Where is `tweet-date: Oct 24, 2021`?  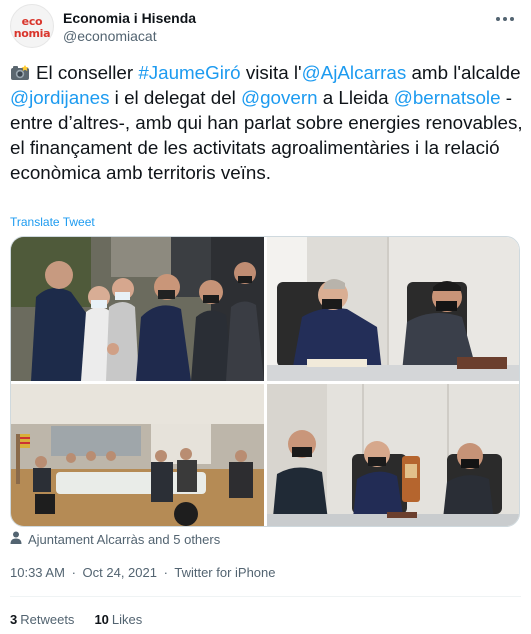
tweet-date: Oct 24, 2021 is located at coordinates (120, 572).